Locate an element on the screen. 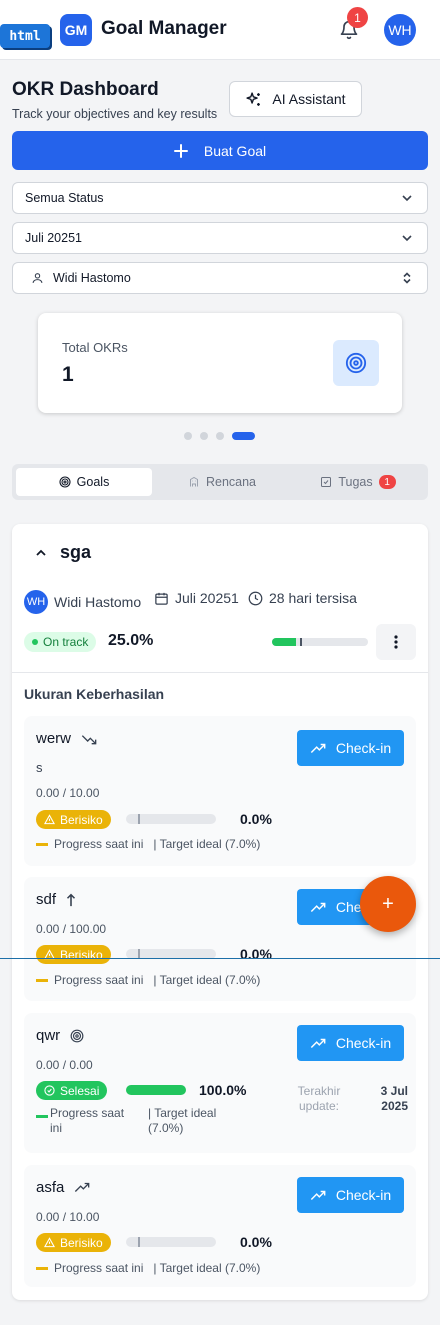 This screenshot has height=1325, width=440. kr-value: 0.00 / 0.00 is located at coordinates (64, 1065).